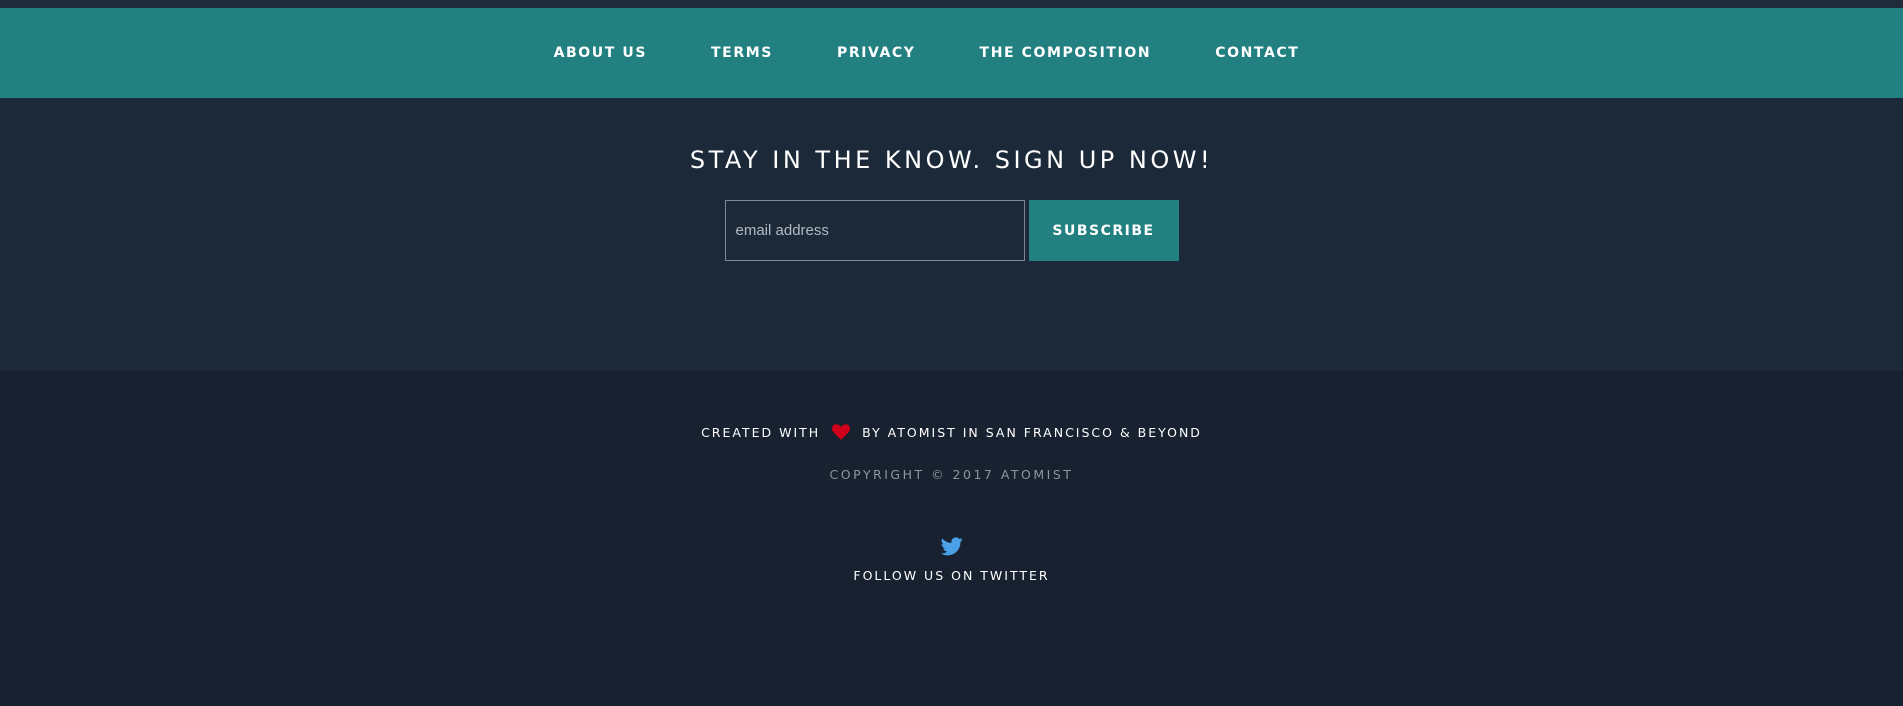  I want to click on twitter-icon, so click(951, 546).